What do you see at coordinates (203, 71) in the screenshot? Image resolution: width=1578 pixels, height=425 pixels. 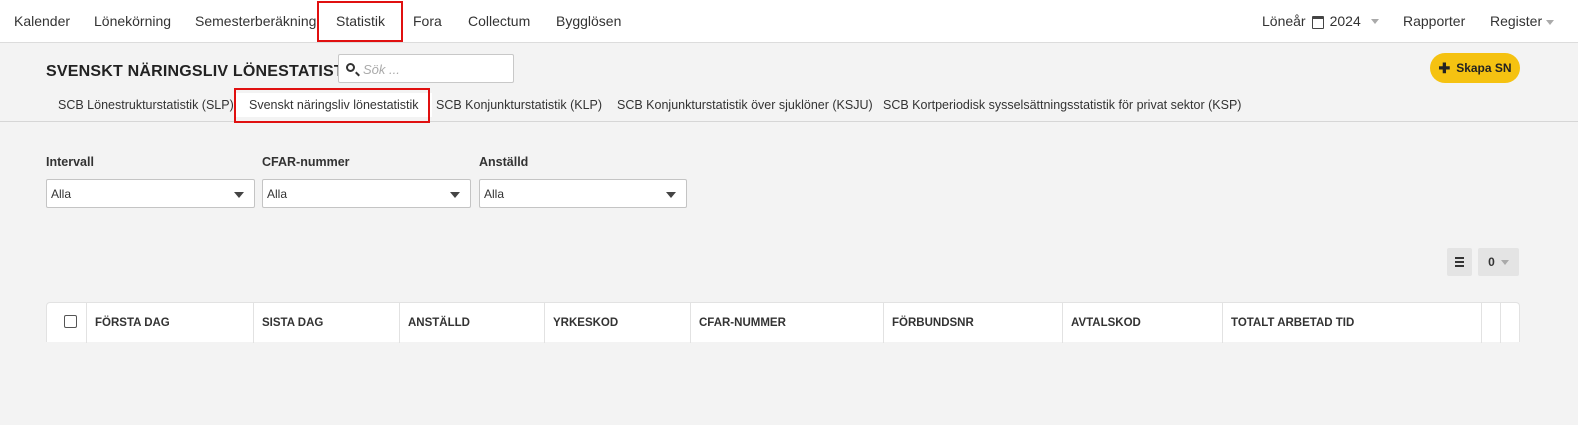 I see `page-title: SVENSKT NÄRINGSLIV LÖNESTATISTIK` at bounding box center [203, 71].